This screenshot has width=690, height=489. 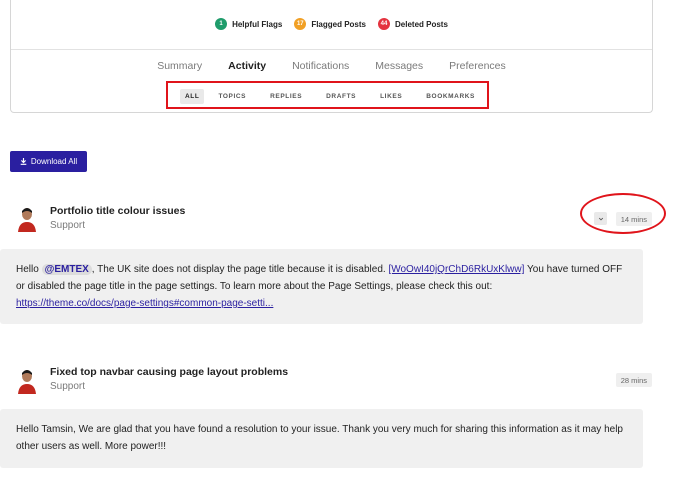 I want to click on tab-summary: Summary, so click(x=179, y=66).